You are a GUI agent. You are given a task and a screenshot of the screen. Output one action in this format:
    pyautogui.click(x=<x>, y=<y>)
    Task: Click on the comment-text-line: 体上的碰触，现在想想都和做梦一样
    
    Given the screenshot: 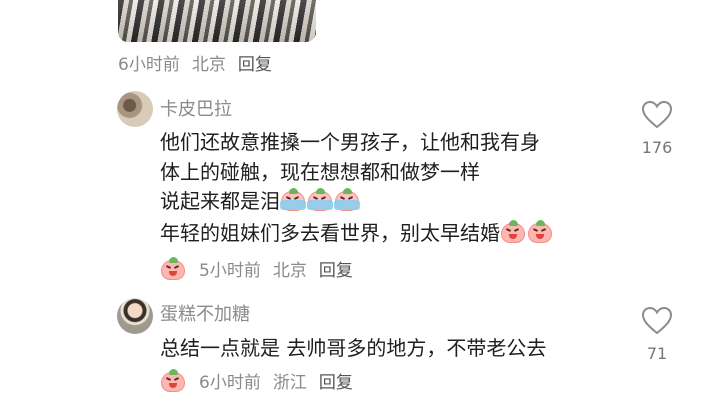 What is the action you would take?
    pyautogui.click(x=320, y=172)
    